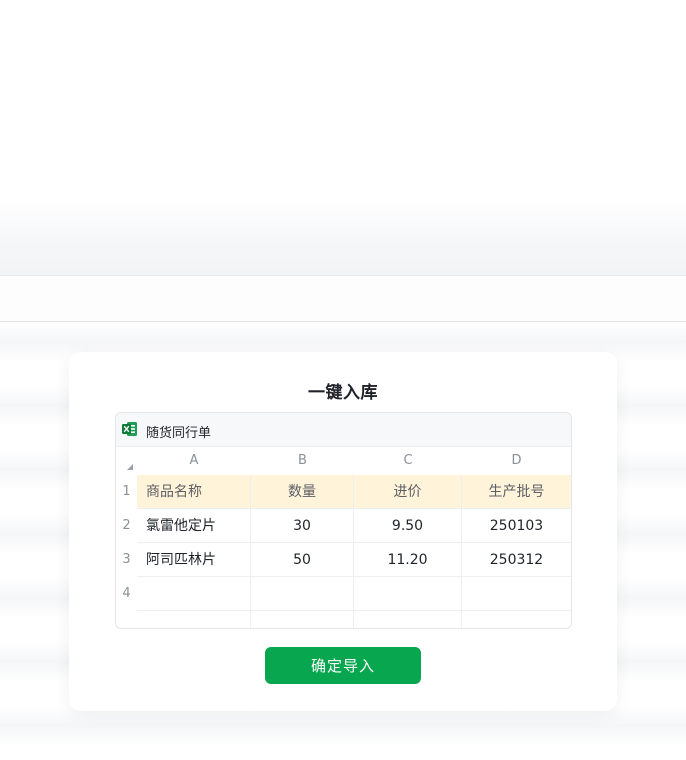 This screenshot has height=760, width=686. Describe the element at coordinates (408, 492) in the screenshot. I see `table-cell: 进价` at that location.